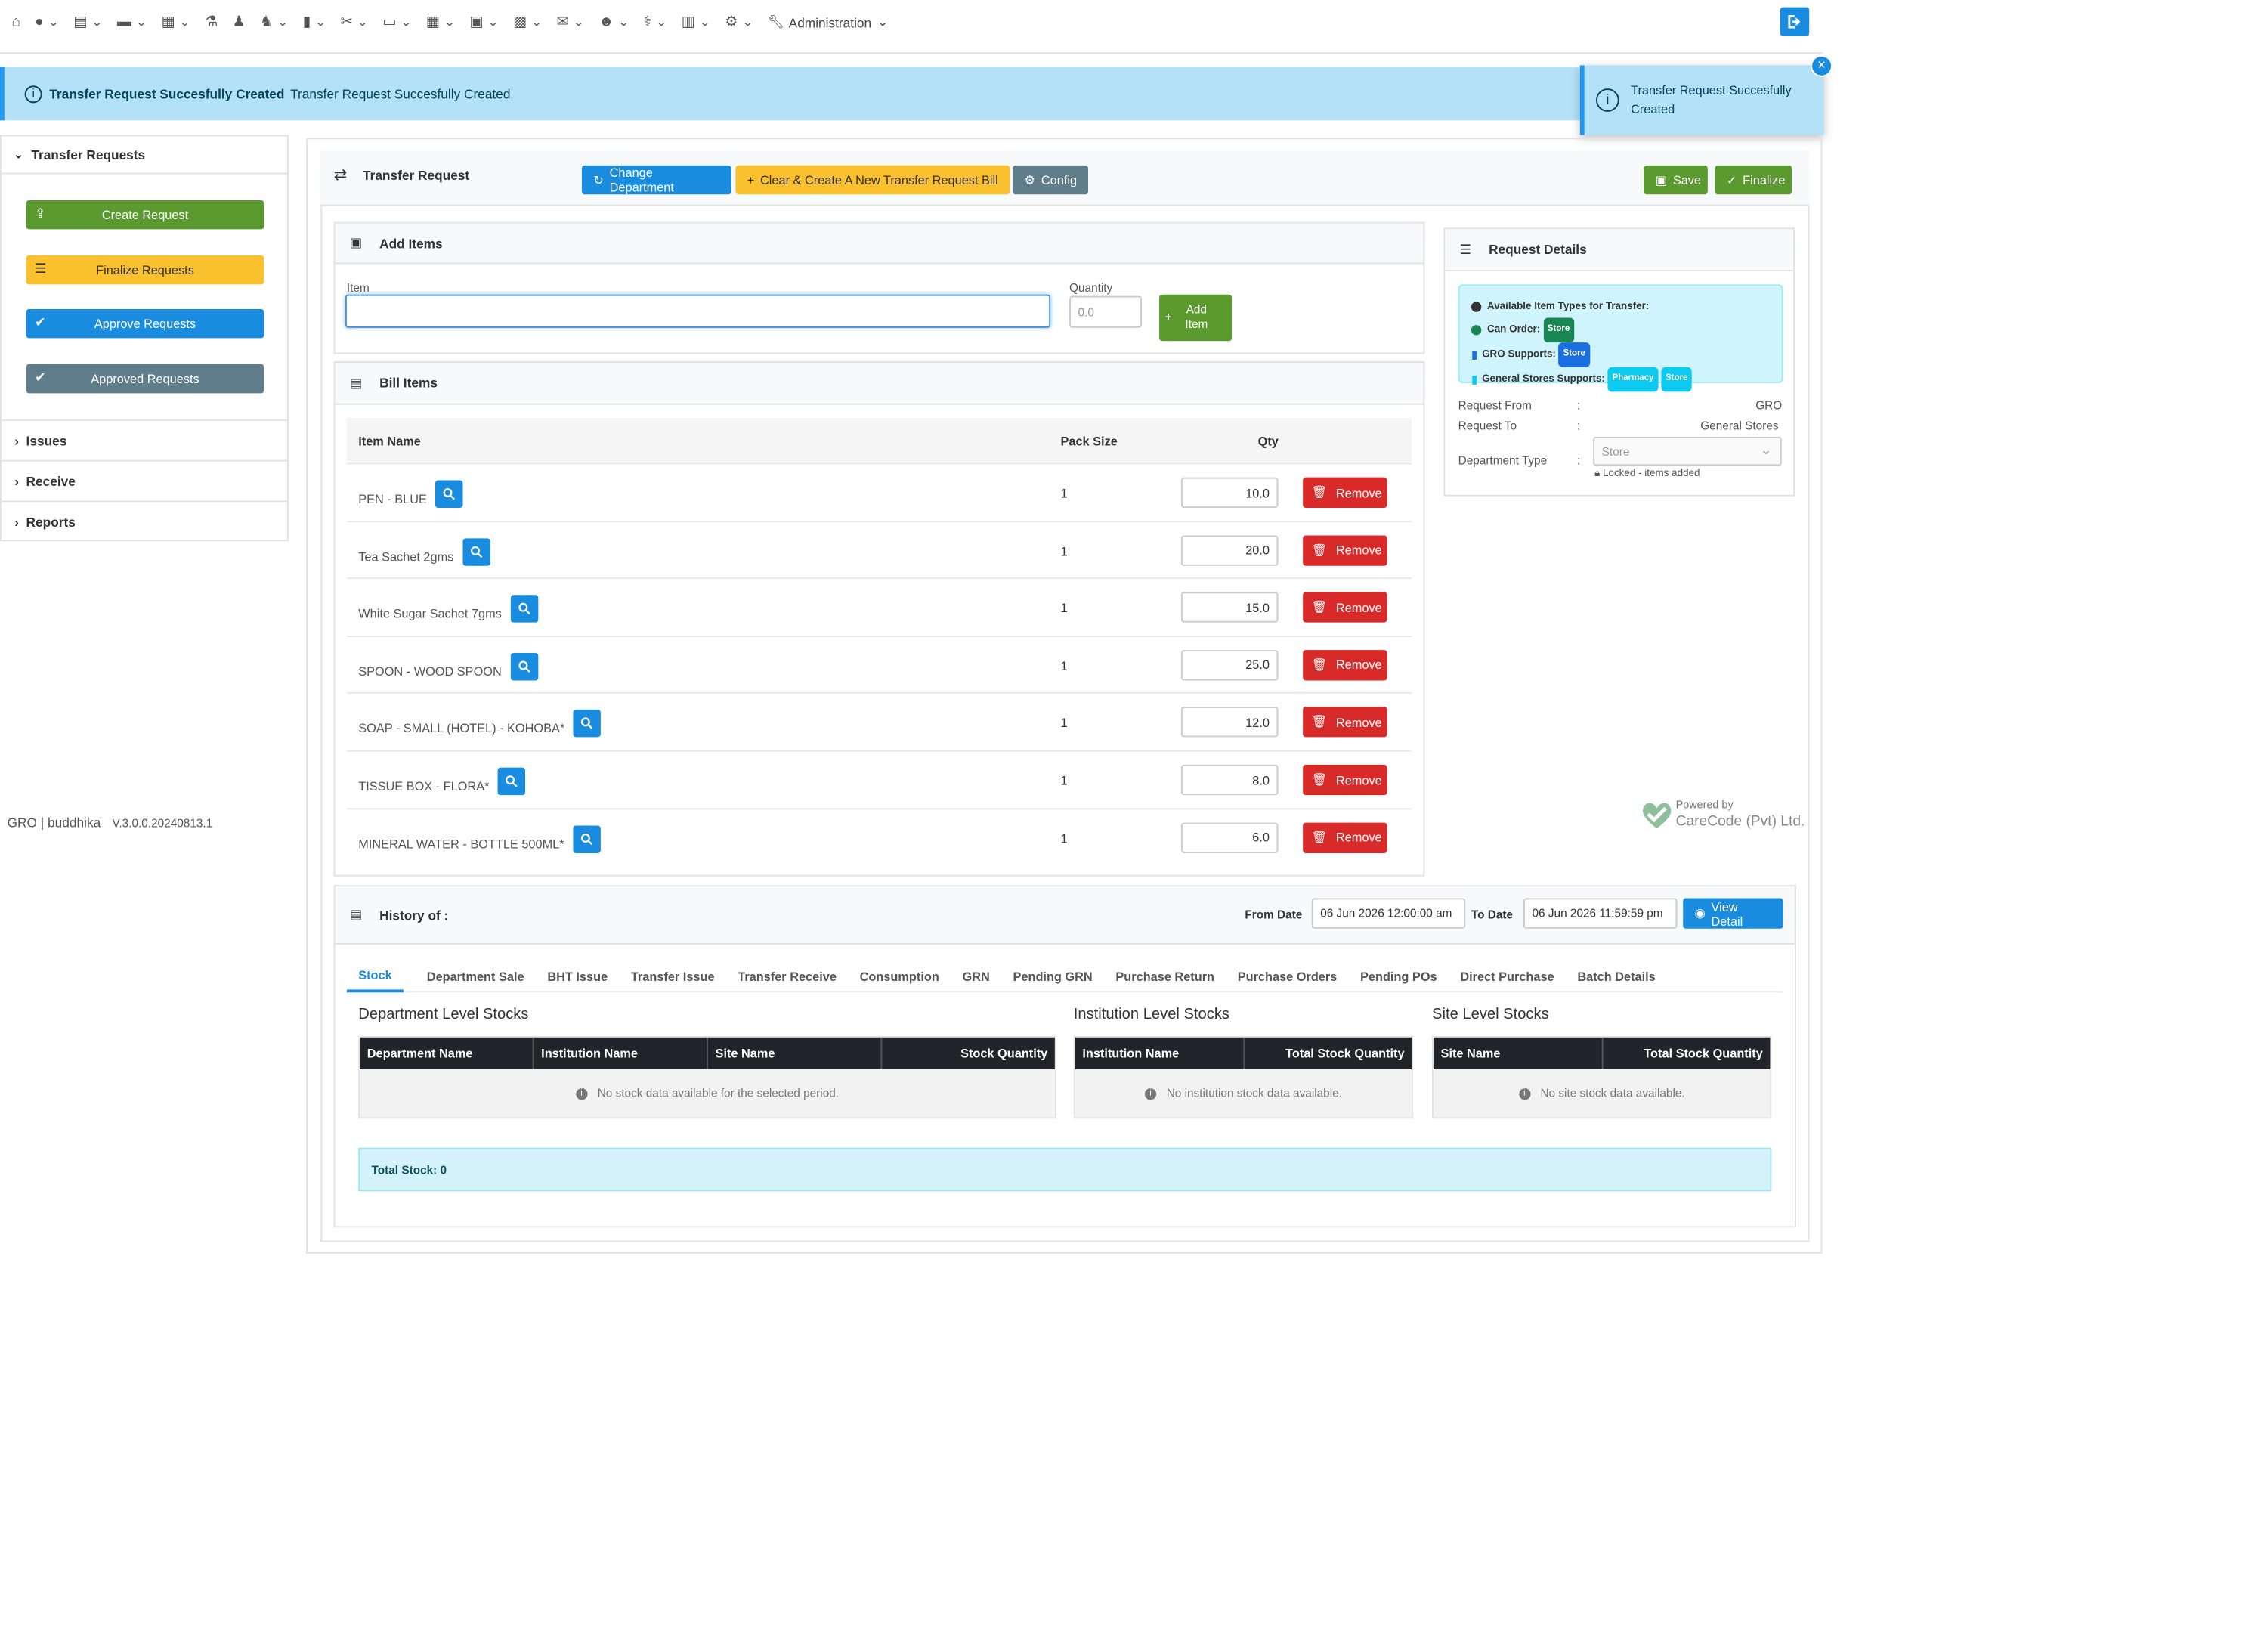 Image resolution: width=2264 pixels, height=1652 pixels. What do you see at coordinates (1388, 913) in the screenshot?
I see `from-date-input: 06 Jun 2026 12:00:00 am` at bounding box center [1388, 913].